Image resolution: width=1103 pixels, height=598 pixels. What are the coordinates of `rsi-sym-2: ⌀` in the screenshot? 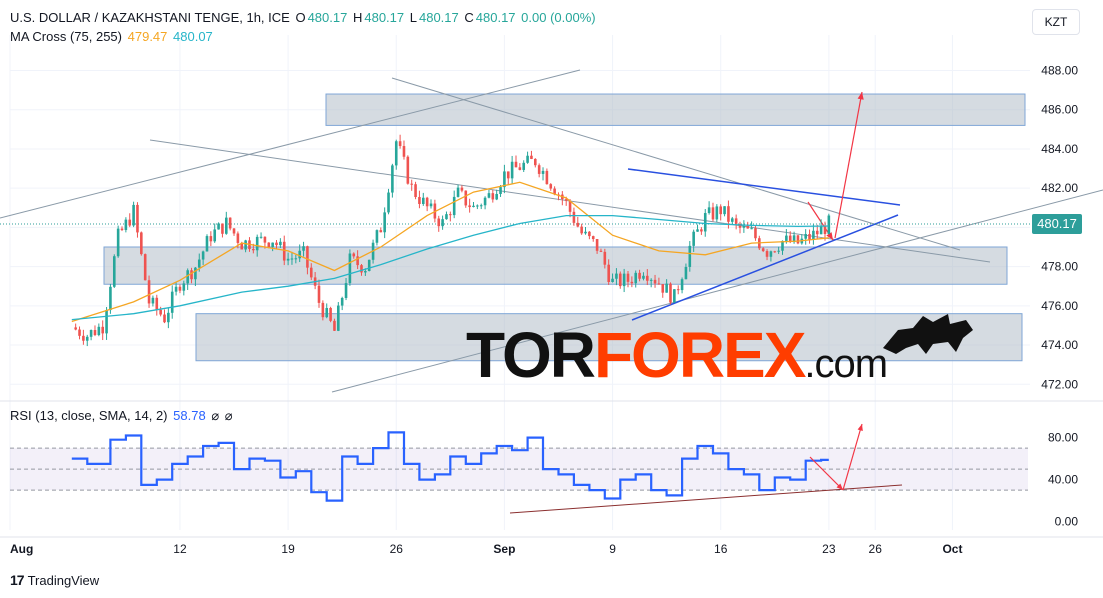 It's located at (228, 415).